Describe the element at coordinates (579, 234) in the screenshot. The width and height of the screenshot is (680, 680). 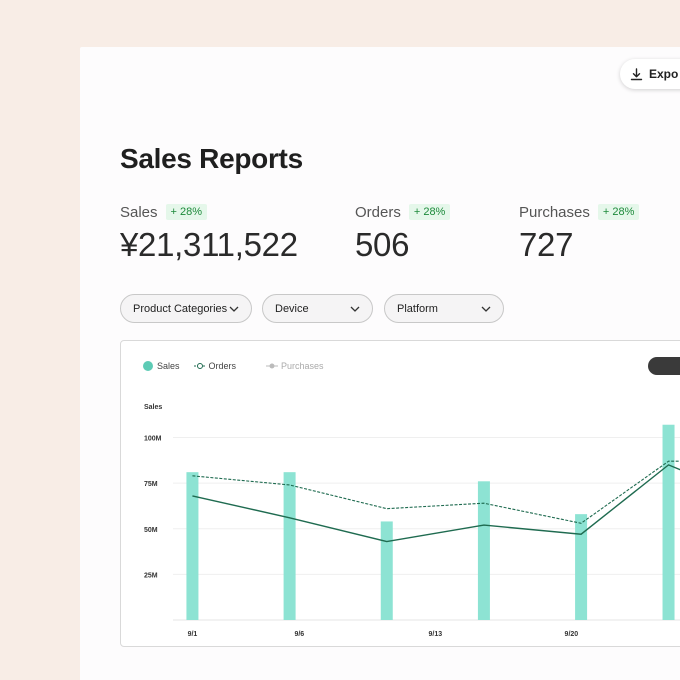
I see `kpi-purchases: Purchases + 28% 727` at that location.